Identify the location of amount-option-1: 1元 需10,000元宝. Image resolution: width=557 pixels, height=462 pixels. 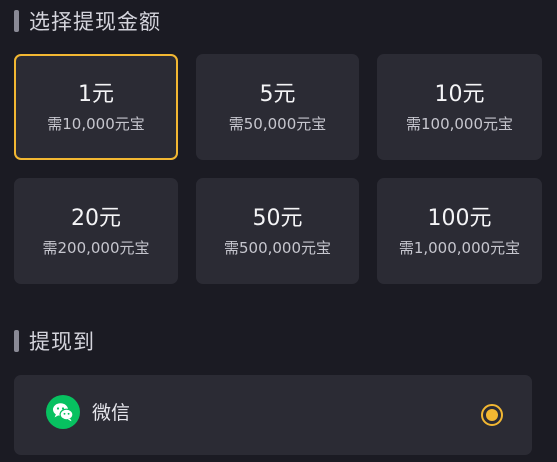
(96, 107).